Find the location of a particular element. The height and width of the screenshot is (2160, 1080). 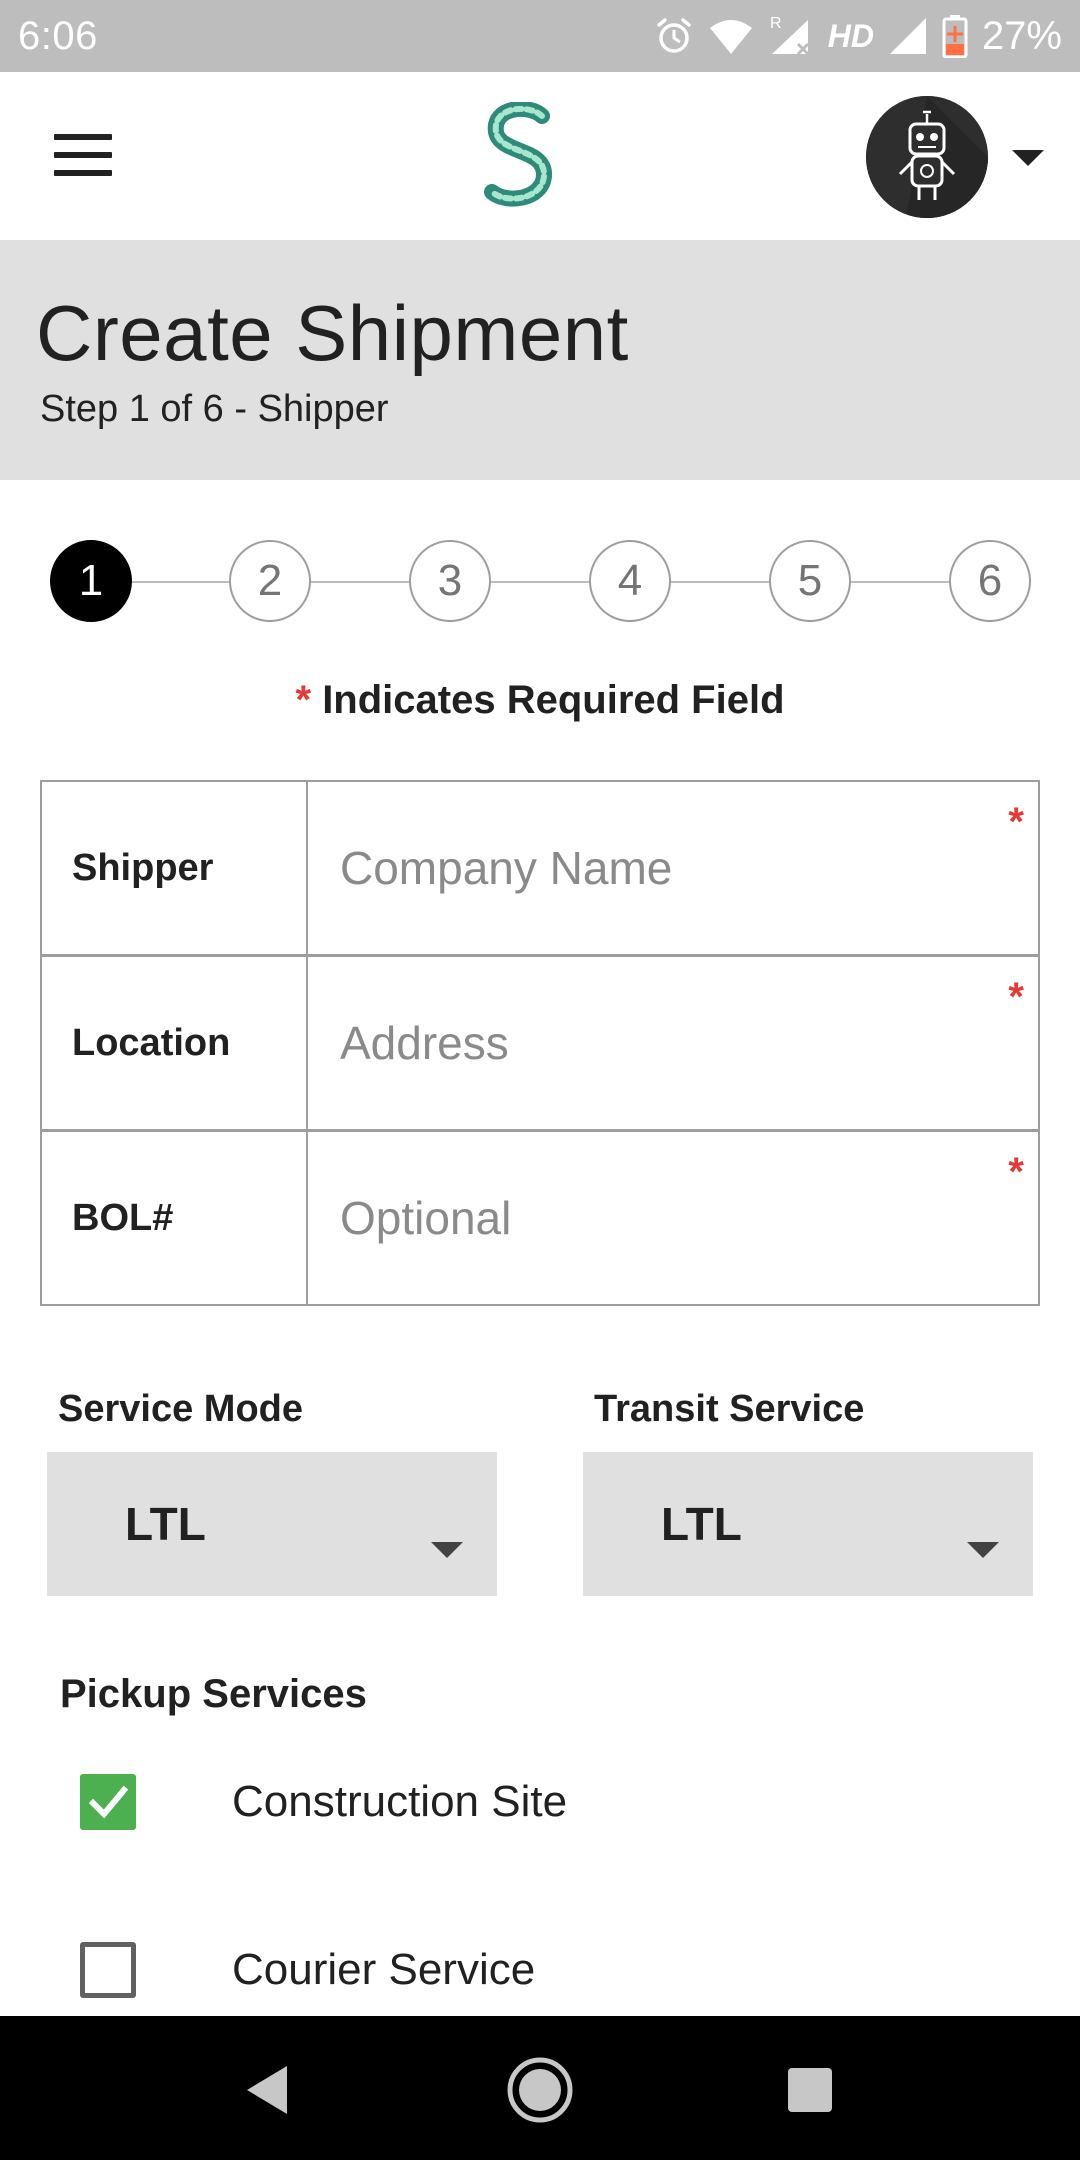

signal-roaming-icon: R is located at coordinates (791, 36).